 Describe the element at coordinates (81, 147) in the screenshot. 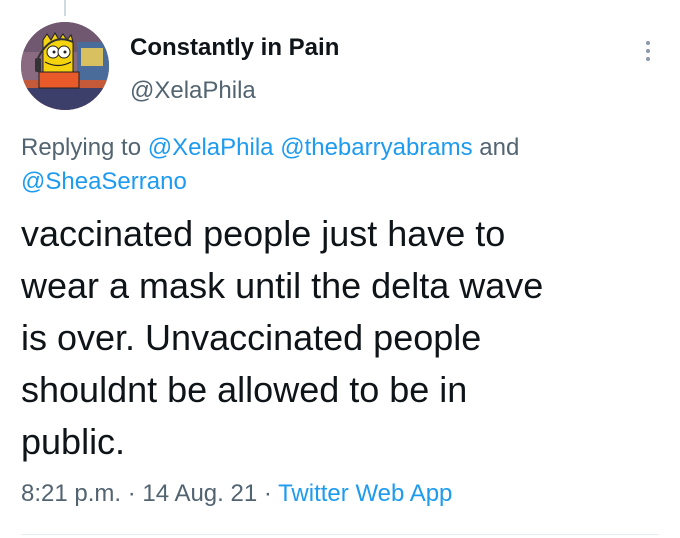

I see `reply-prefix: Replying to` at that location.